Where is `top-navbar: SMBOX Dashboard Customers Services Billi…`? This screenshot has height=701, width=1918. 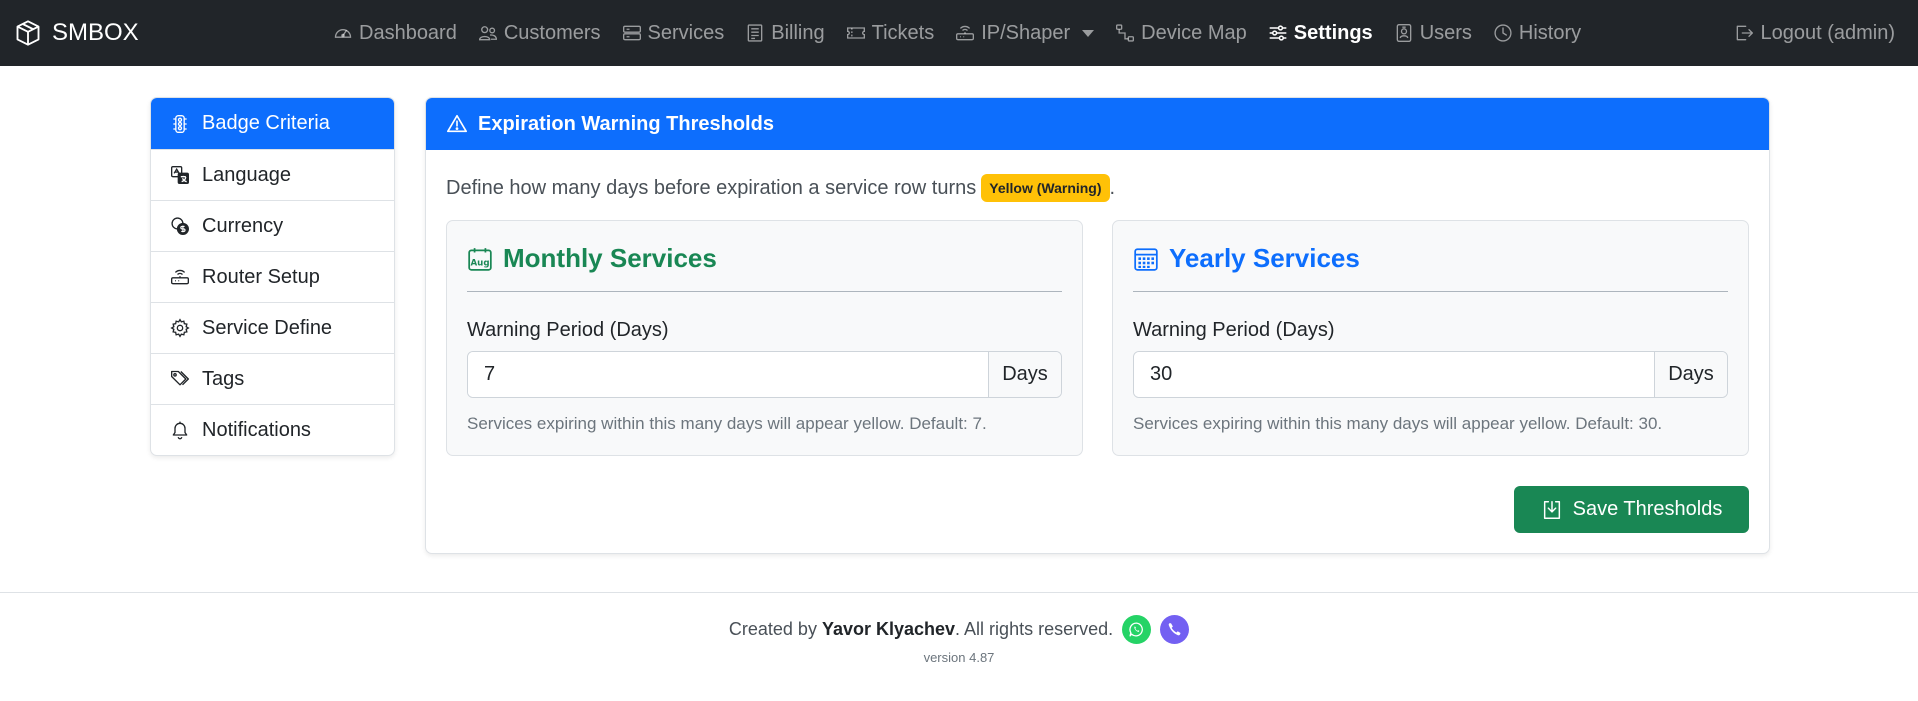 top-navbar: SMBOX Dashboard Customers Services Billi… is located at coordinates (959, 33).